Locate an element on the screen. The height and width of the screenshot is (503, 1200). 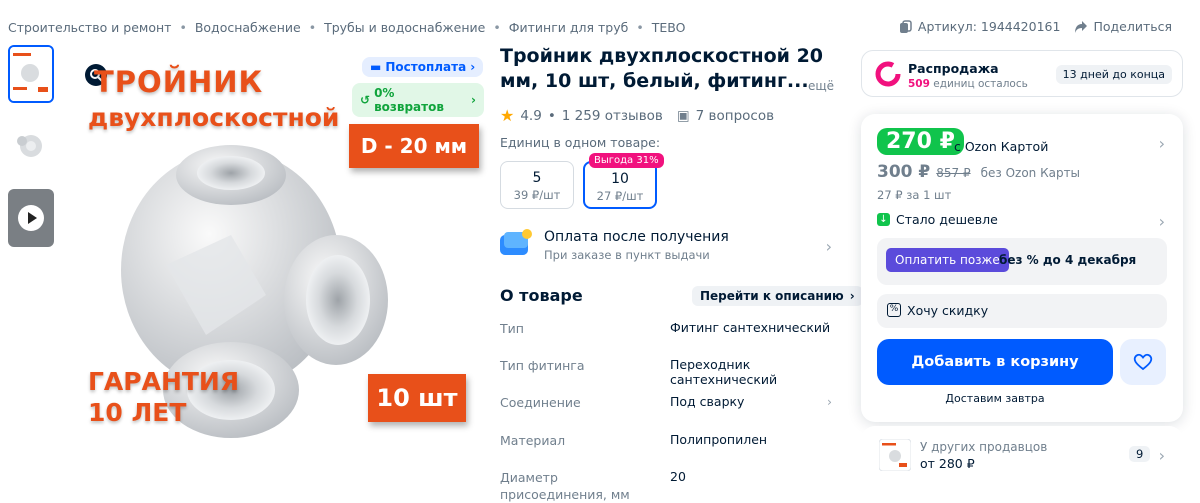
breadcrumb-item: Трубы и водоснабжение is located at coordinates (404, 27).